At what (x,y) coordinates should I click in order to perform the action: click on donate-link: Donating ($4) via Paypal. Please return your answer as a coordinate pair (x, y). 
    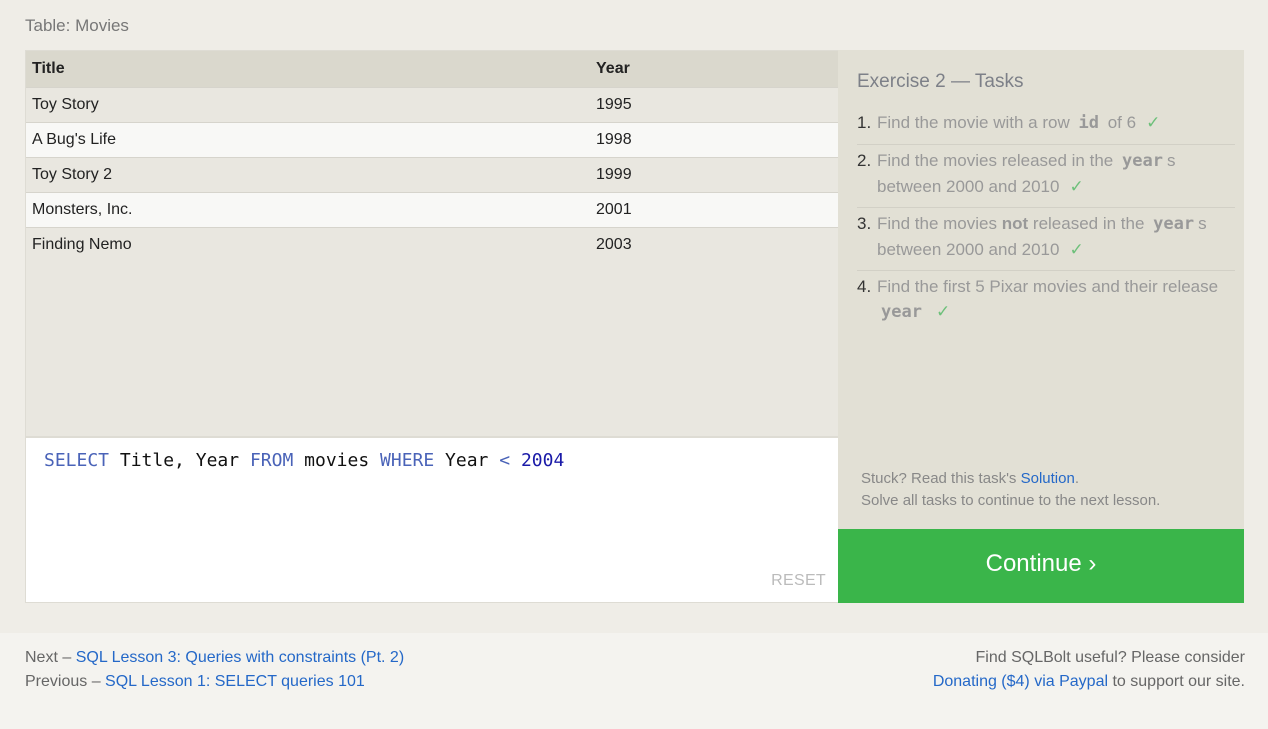
    Looking at the image, I should click on (1020, 681).